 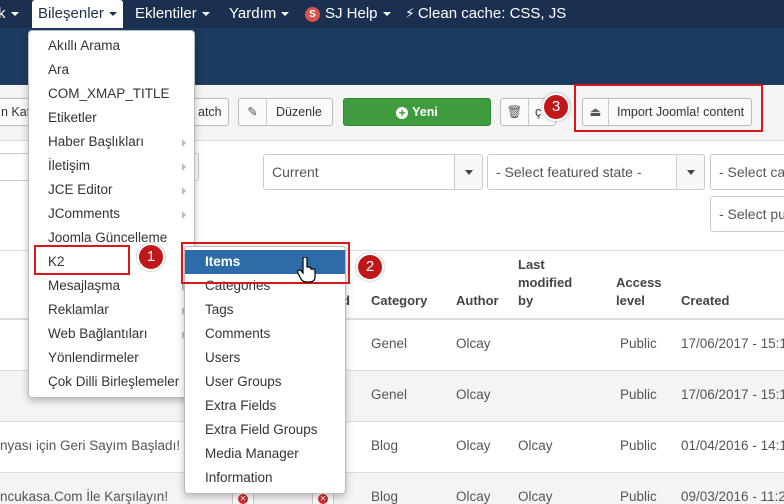 What do you see at coordinates (732, 496) in the screenshot?
I see `created-cell: 09/03/2016 - 11:2` at bounding box center [732, 496].